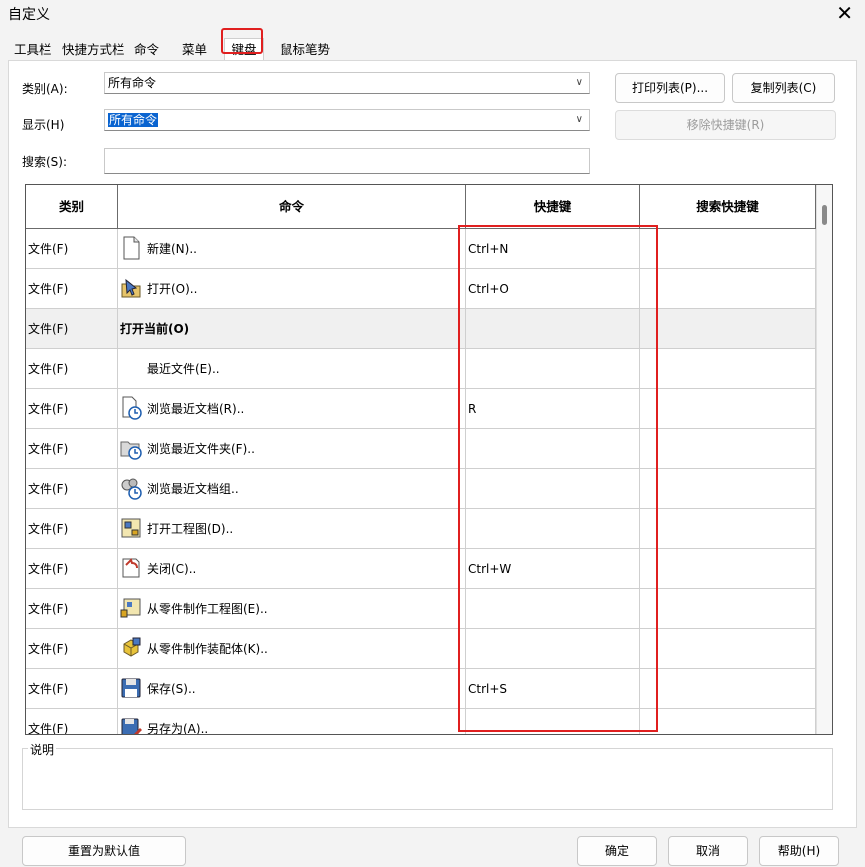  Describe the element at coordinates (45, 162) in the screenshot. I see `search-label: 搜索(S):` at that location.